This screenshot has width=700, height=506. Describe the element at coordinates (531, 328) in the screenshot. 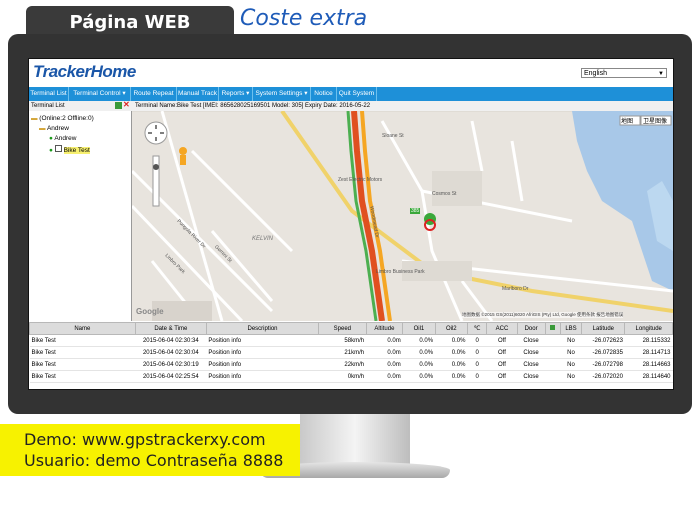

I see `column-header: Door` at that location.